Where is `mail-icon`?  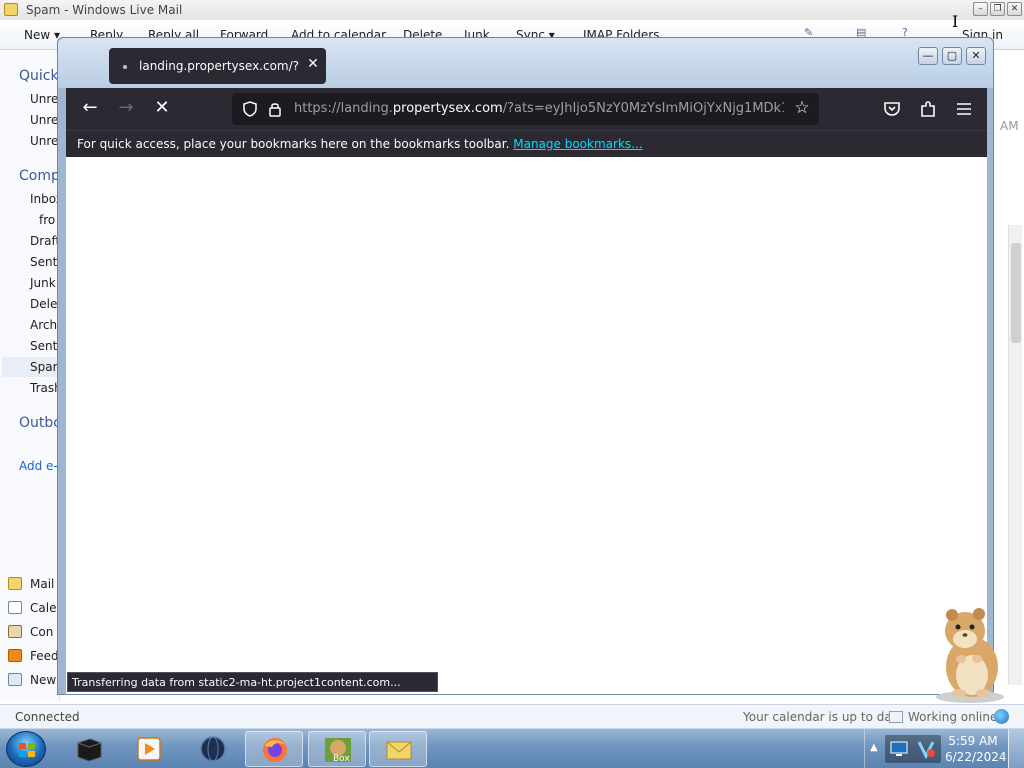
mail-icon is located at coordinates (15, 583).